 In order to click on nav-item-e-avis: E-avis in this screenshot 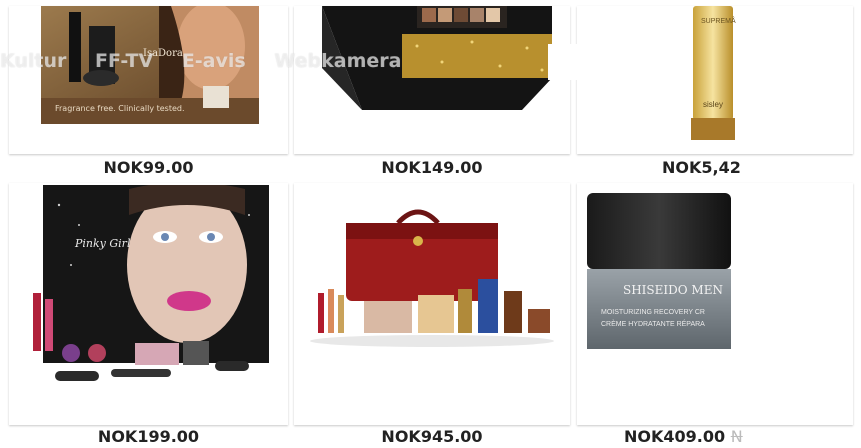, I will do `click(214, 61)`.